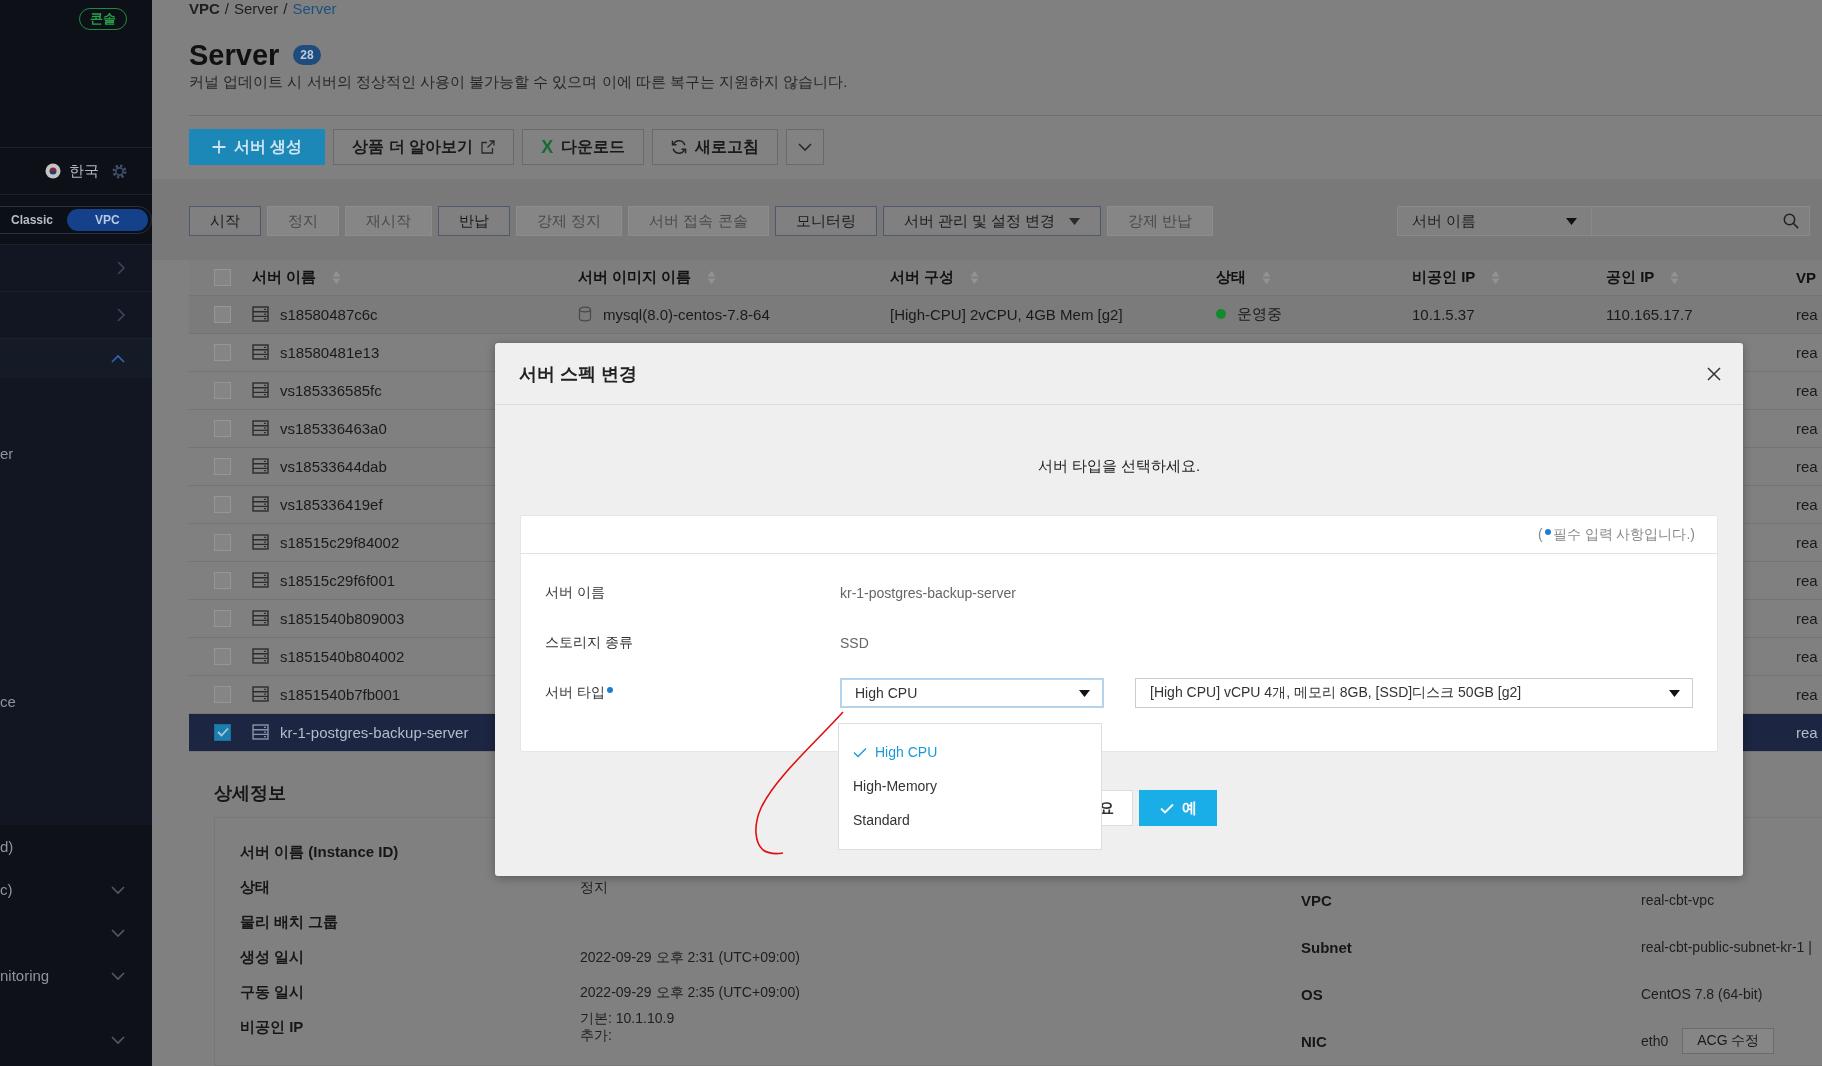 This screenshot has width=1822, height=1066. What do you see at coordinates (1791, 221) in the screenshot?
I see `search-icon` at bounding box center [1791, 221].